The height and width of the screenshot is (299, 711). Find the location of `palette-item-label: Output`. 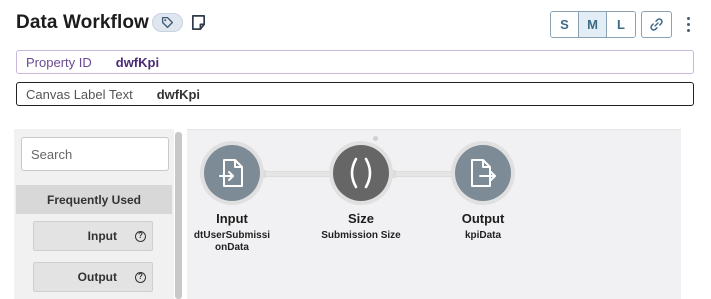

palette-item-label: Output is located at coordinates (97, 277).